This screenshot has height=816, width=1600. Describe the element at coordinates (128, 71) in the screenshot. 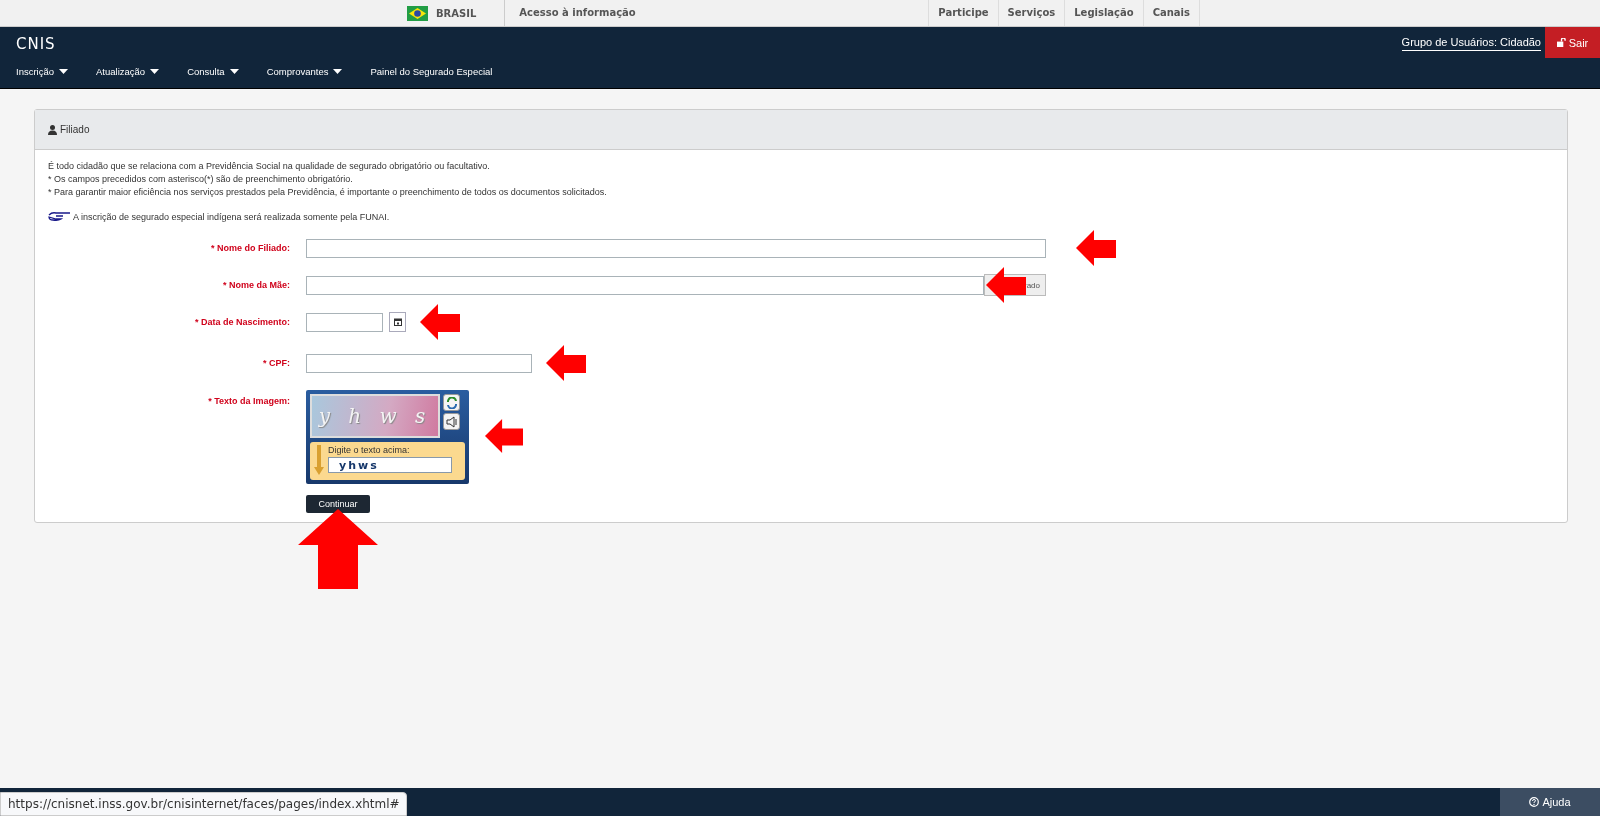

I see `menu-item: Atualização` at that location.